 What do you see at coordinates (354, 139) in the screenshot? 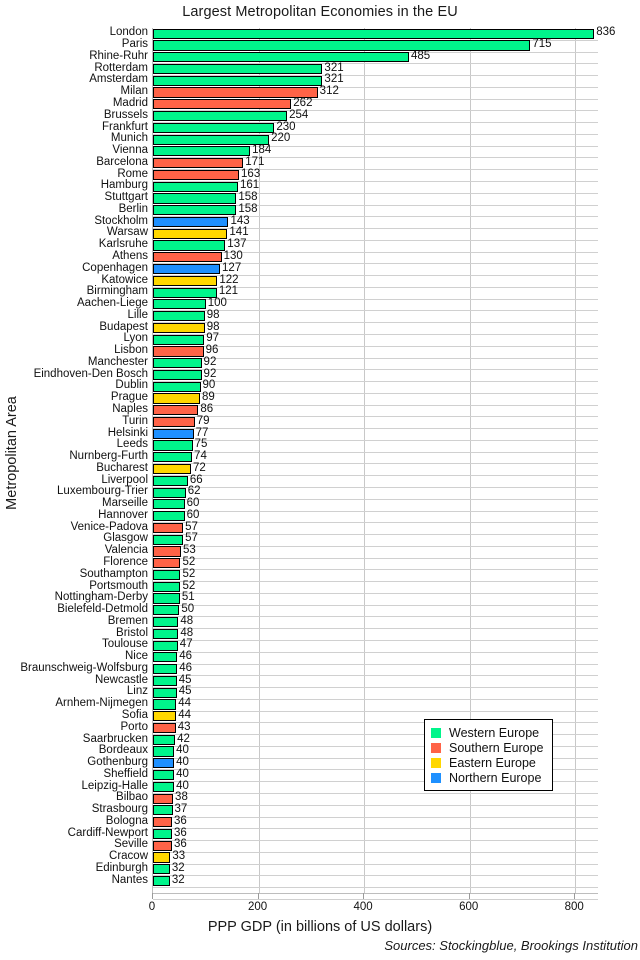
I see `bar-row: Munich 220` at bounding box center [354, 139].